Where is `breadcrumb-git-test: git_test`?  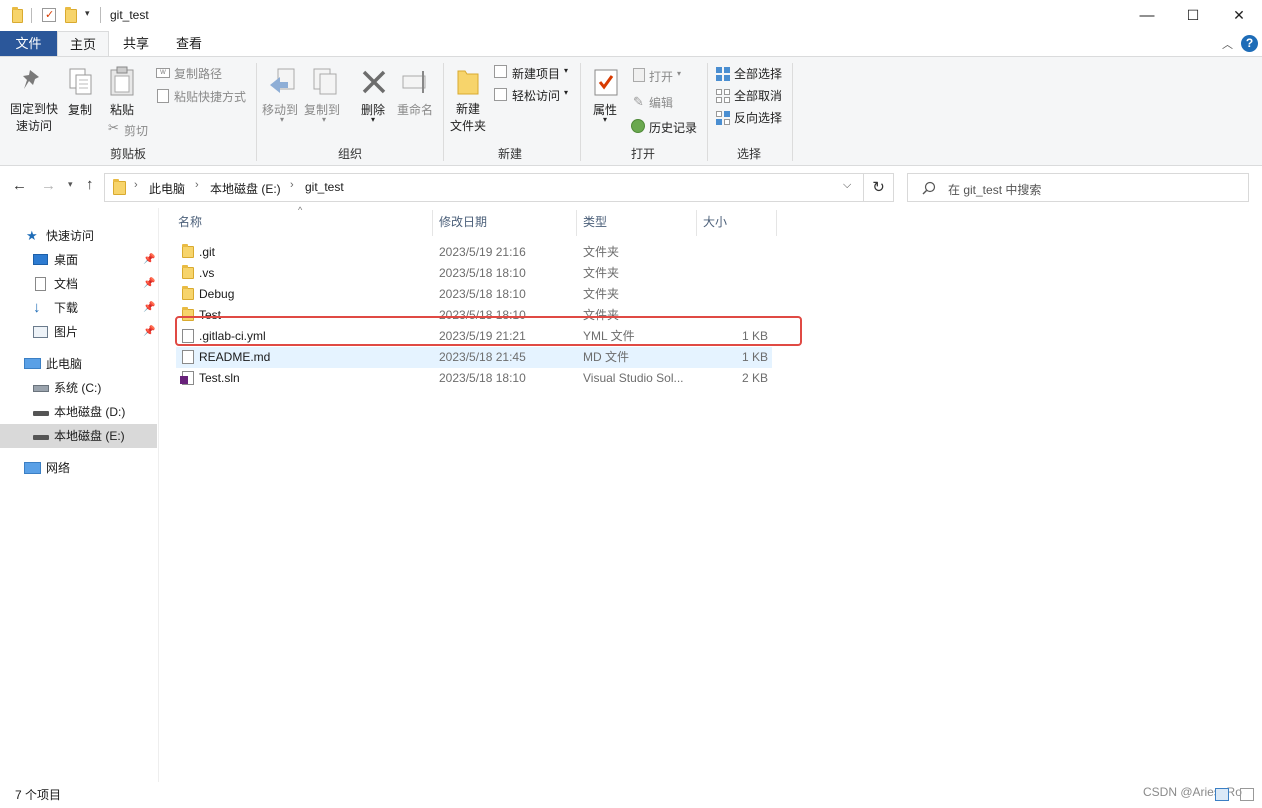 breadcrumb-git-test: git_test is located at coordinates (324, 187).